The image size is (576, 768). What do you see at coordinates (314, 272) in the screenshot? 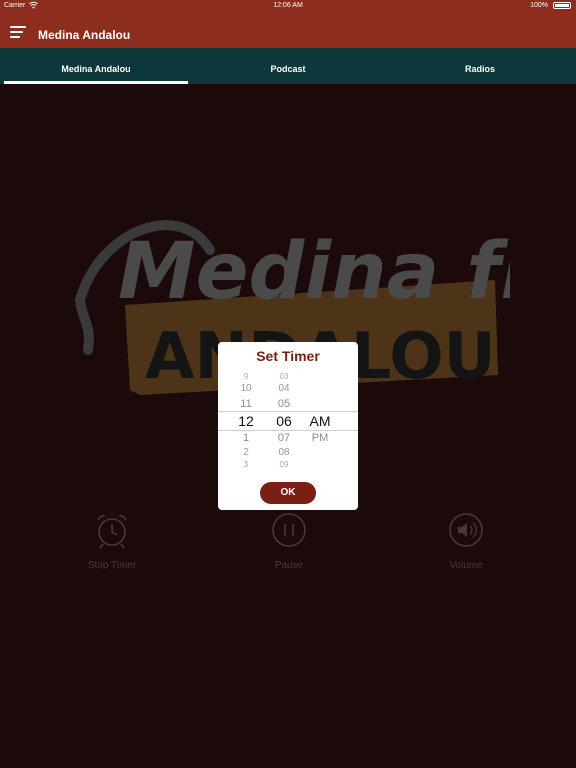
I see `logo-title: Medina fm` at bounding box center [314, 272].